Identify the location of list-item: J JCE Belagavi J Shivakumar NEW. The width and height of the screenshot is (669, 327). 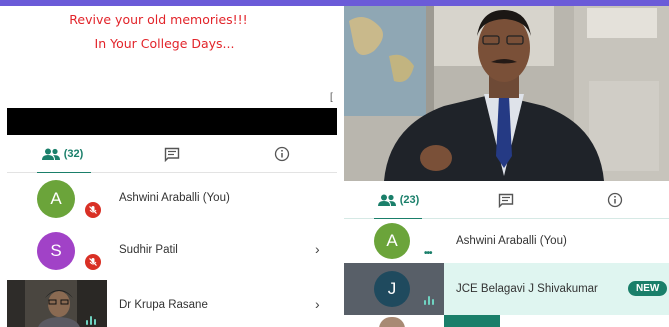
(506, 289).